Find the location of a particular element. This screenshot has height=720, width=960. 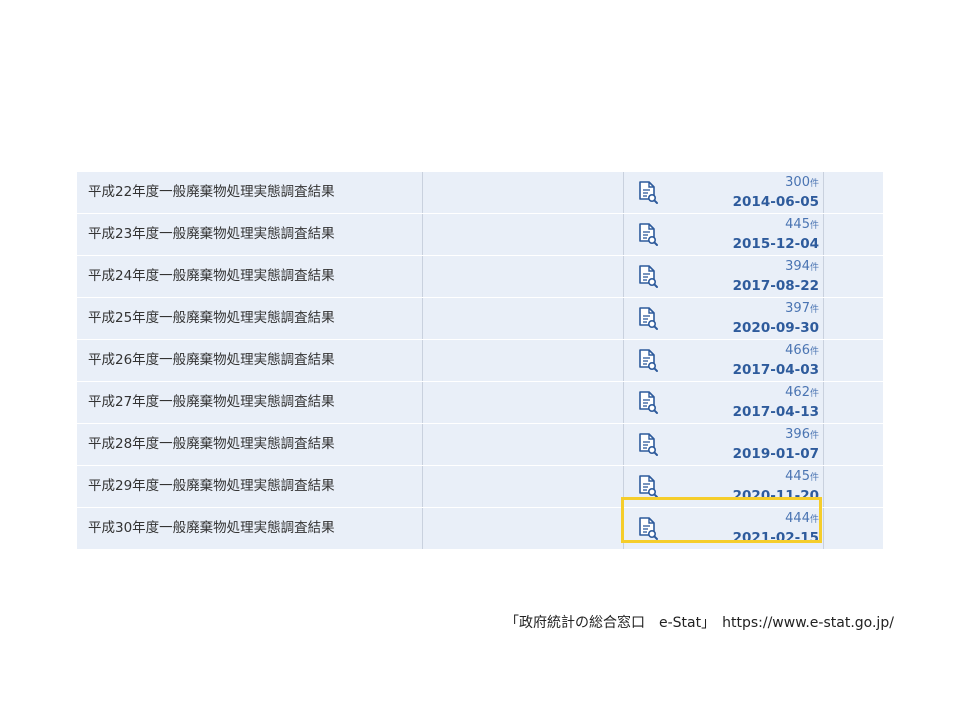

survey-title: 平成26年度一般廃棄物処理実態調査結果 is located at coordinates (211, 360).